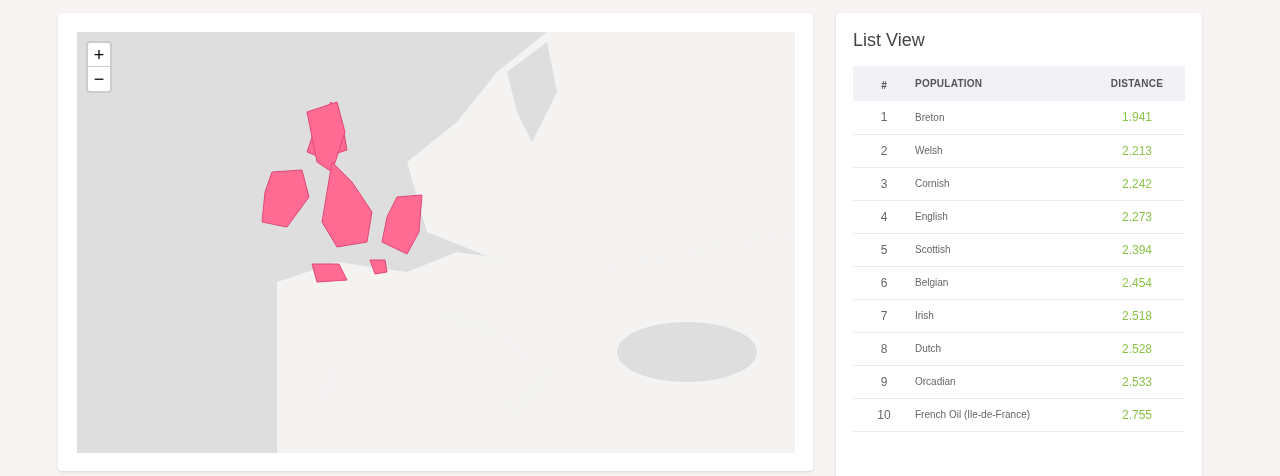  Describe the element at coordinates (884, 315) in the screenshot. I see `table-cell: 7` at that location.